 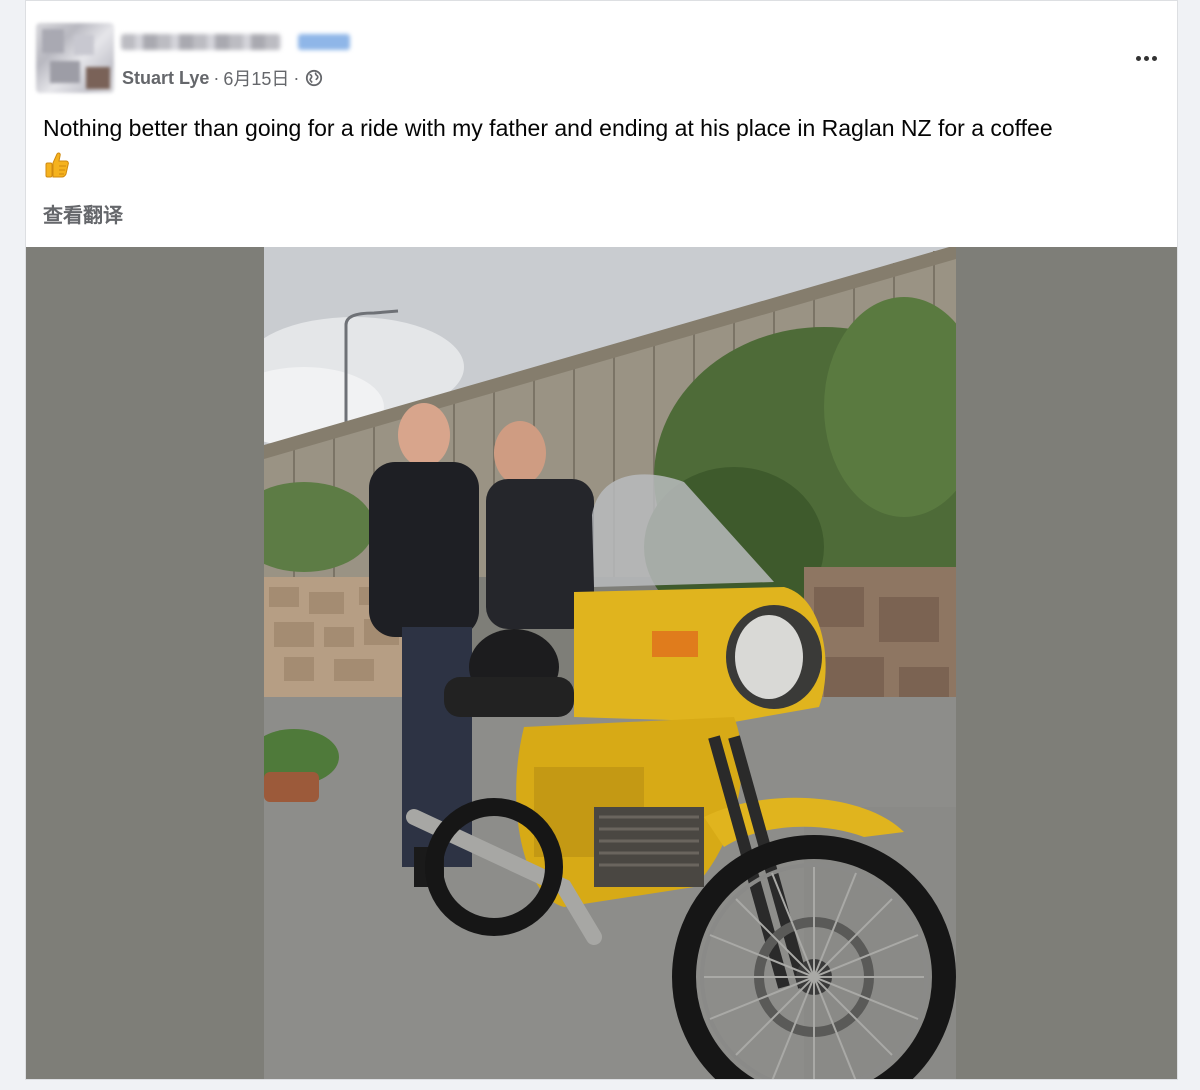 I want to click on post-header: Stuart Lye · 6月15日 ·, so click(x=601, y=51).